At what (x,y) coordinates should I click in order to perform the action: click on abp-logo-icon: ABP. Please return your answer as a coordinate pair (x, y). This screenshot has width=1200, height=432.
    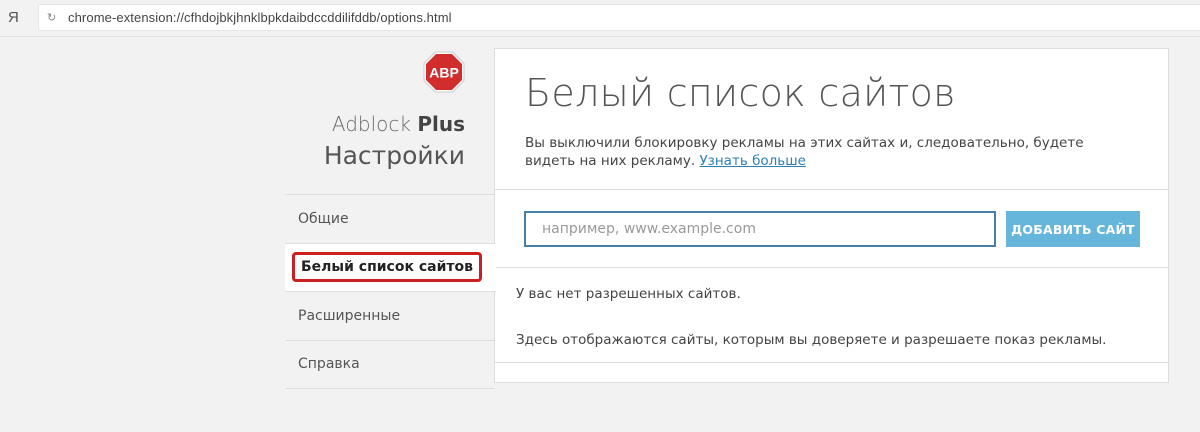
    Looking at the image, I should click on (444, 72).